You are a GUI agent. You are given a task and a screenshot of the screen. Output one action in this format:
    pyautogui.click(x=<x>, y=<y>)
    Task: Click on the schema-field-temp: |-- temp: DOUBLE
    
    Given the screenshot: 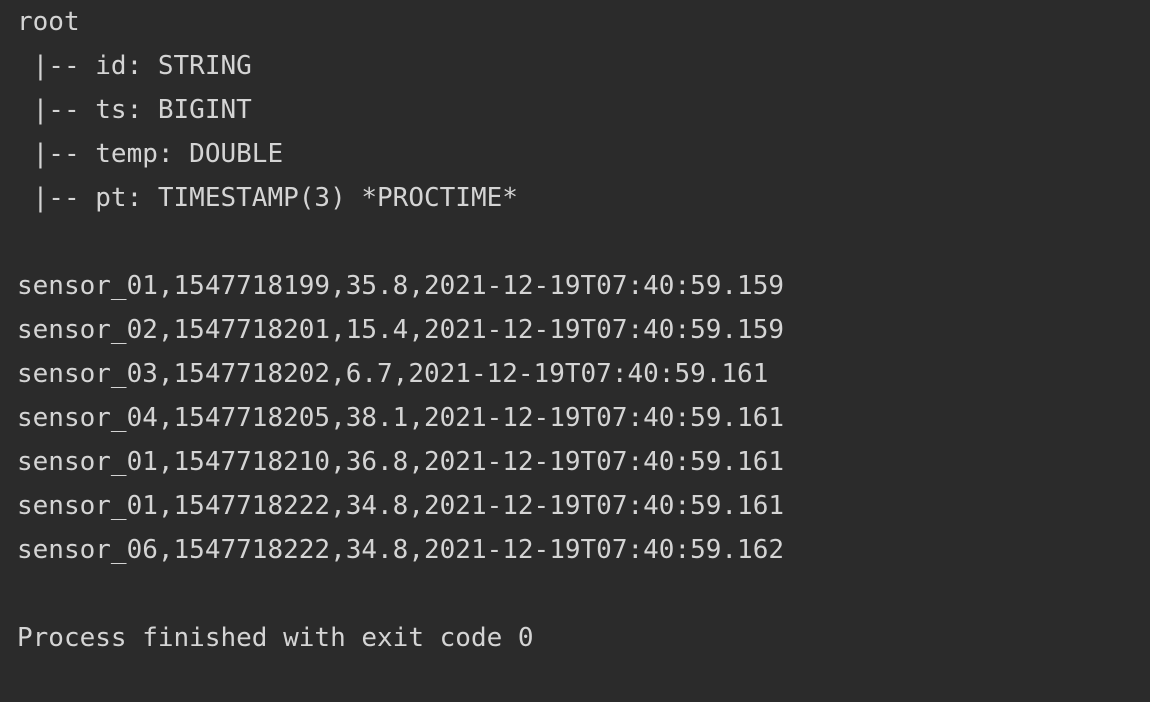 What is the action you would take?
    pyautogui.click(x=150, y=154)
    